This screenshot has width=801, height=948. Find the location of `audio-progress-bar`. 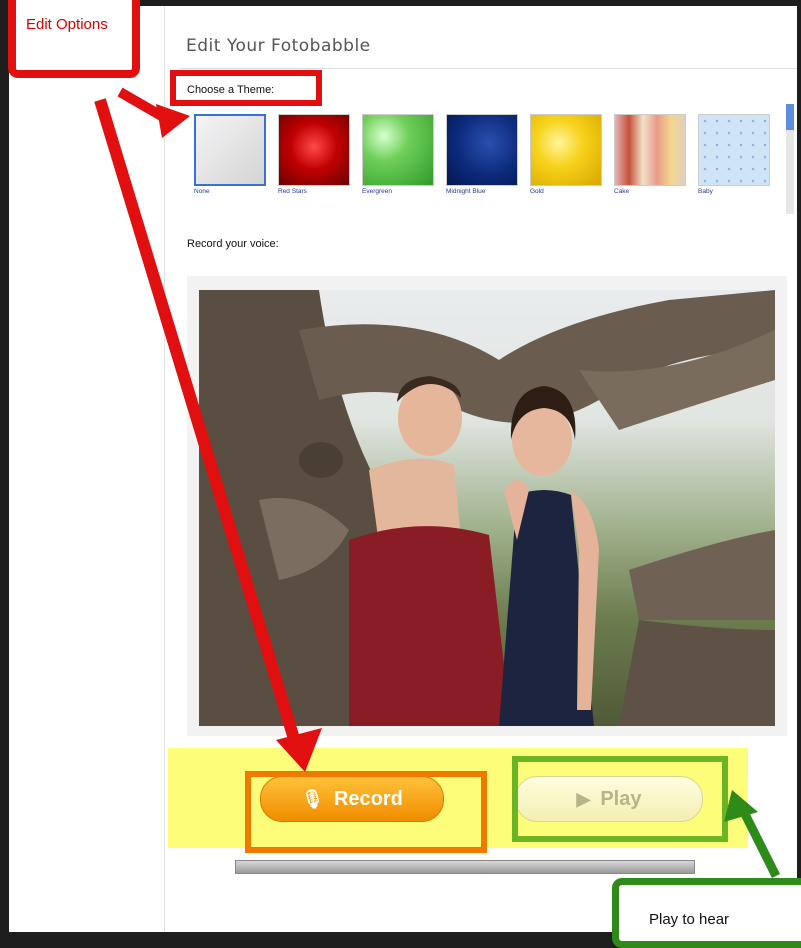

audio-progress-bar is located at coordinates (465, 867).